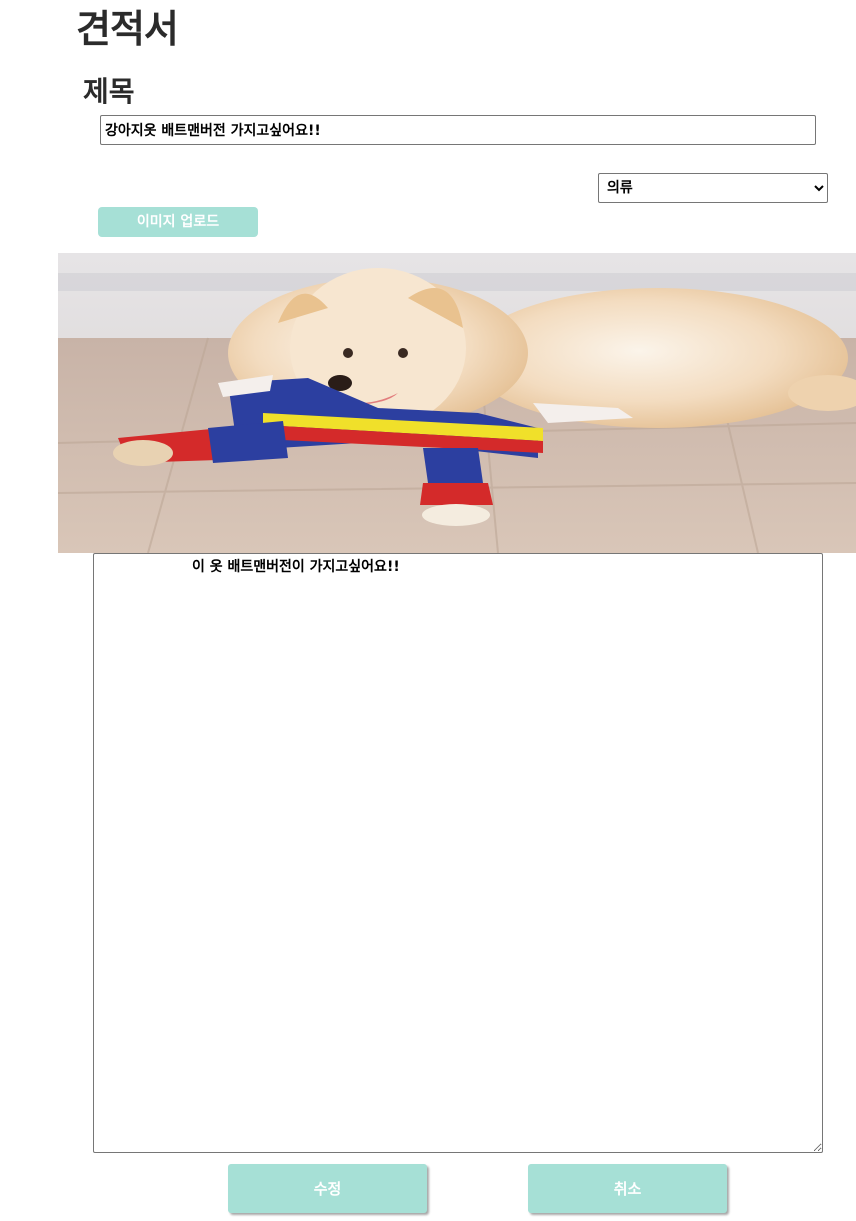 The width and height of the screenshot is (856, 1221). I want to click on image-upload-button: 이미지 업로드, so click(178, 222).